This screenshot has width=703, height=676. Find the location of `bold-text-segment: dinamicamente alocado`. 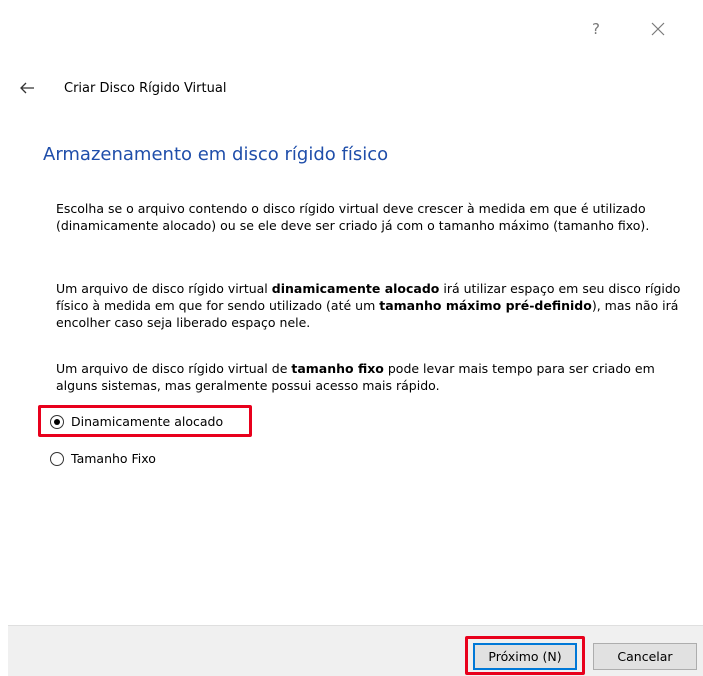

bold-text-segment: dinamicamente alocado is located at coordinates (355, 288).